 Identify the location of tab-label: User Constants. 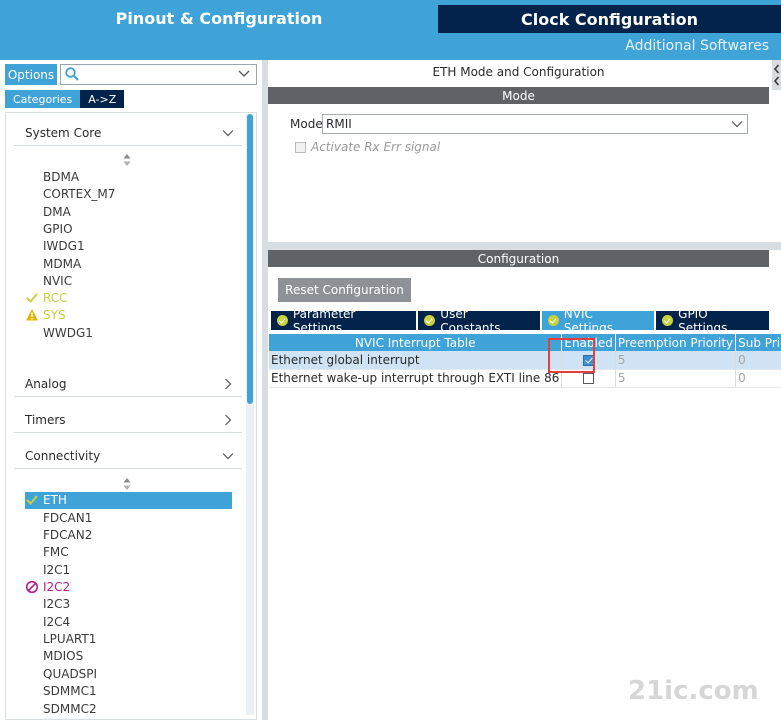
(470, 320).